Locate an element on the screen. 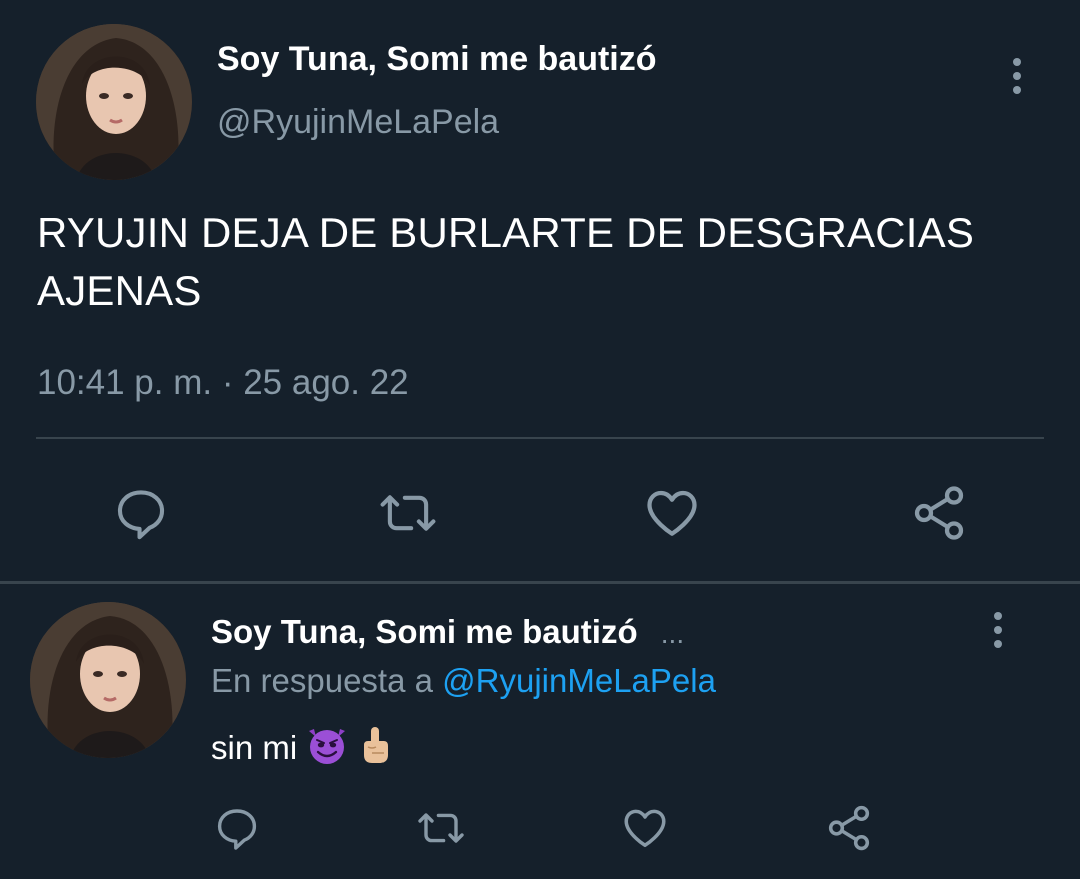 Image resolution: width=1080 pixels, height=879 pixels. reply-to-line: En respuesta a @RyujinMeLaPela is located at coordinates (463, 681).